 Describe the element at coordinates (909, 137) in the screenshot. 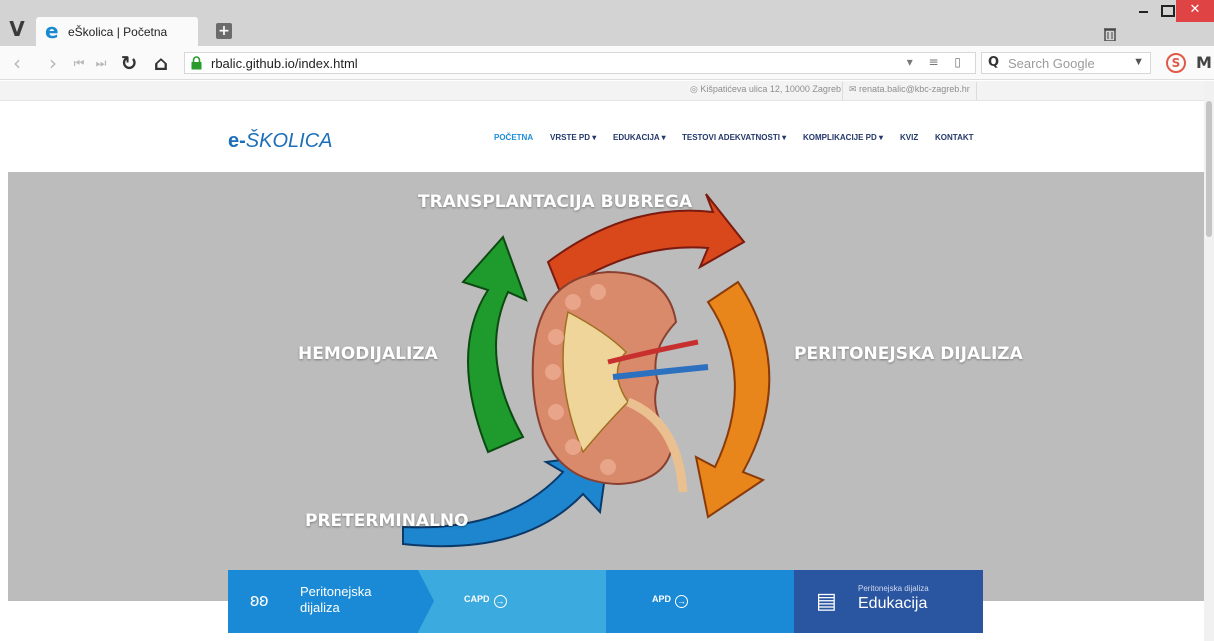

I see `nav-kviz: KVIZ` at that location.